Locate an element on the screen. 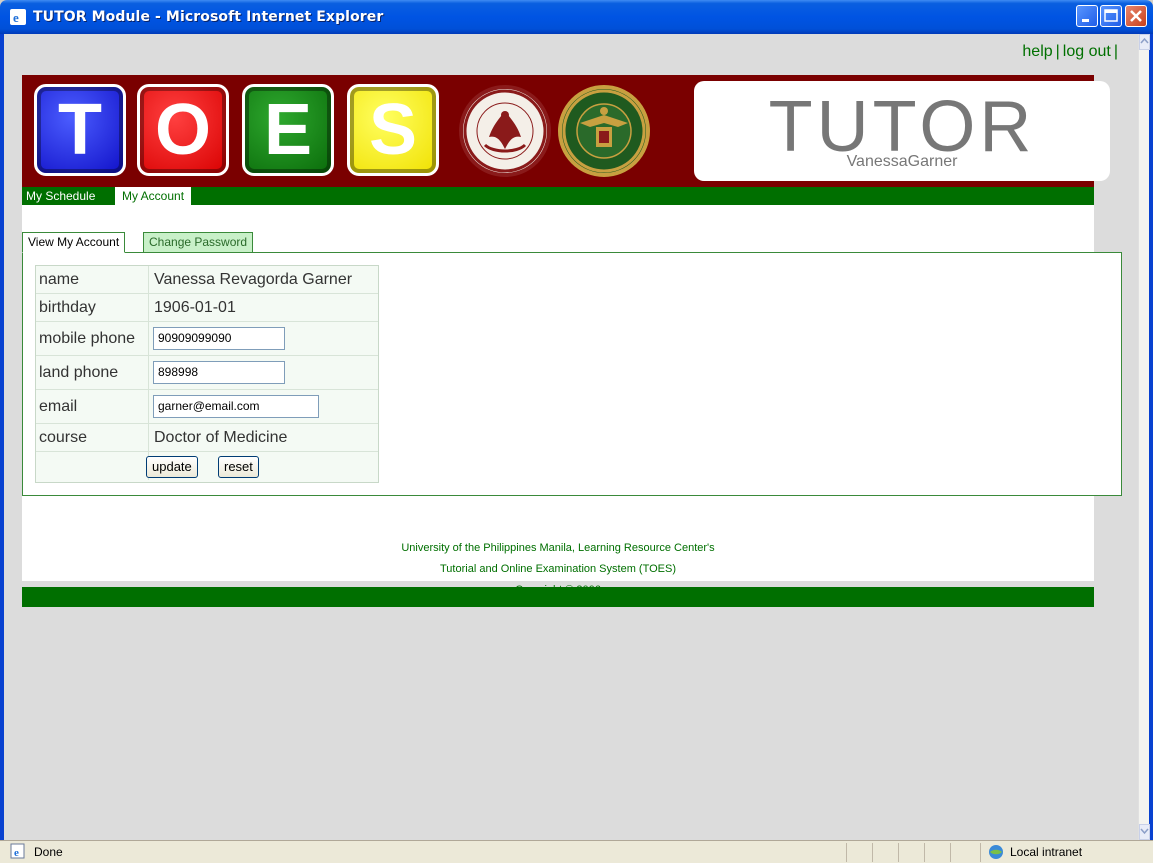 This screenshot has width=1153, height=863. ie-icon: e is located at coordinates (18, 17).